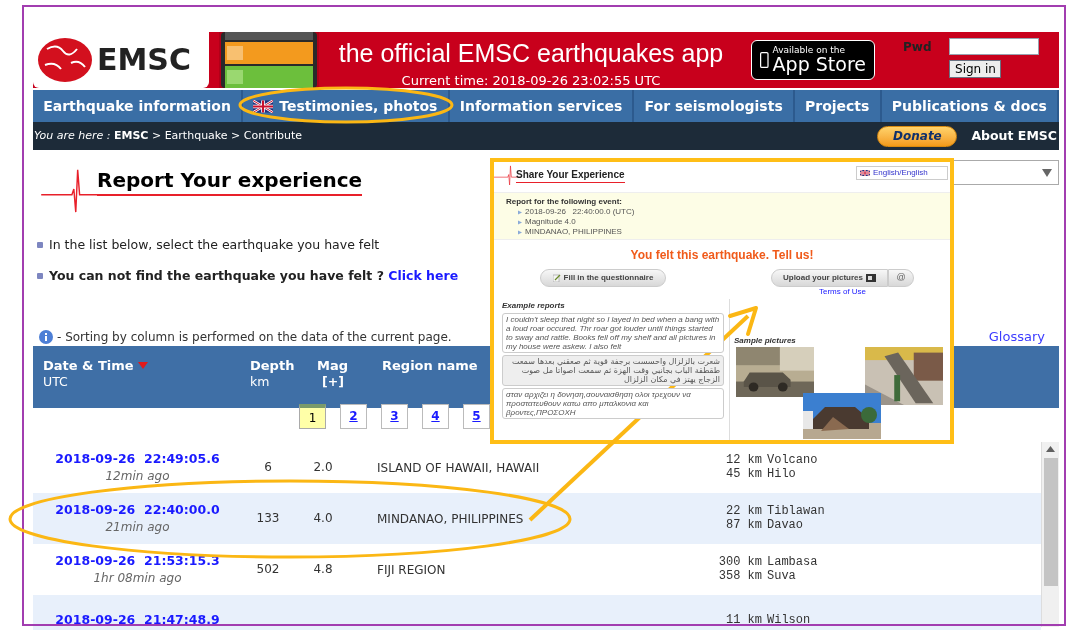  I want to click on upload-pictures-button: Upload your pictures, so click(829, 278).